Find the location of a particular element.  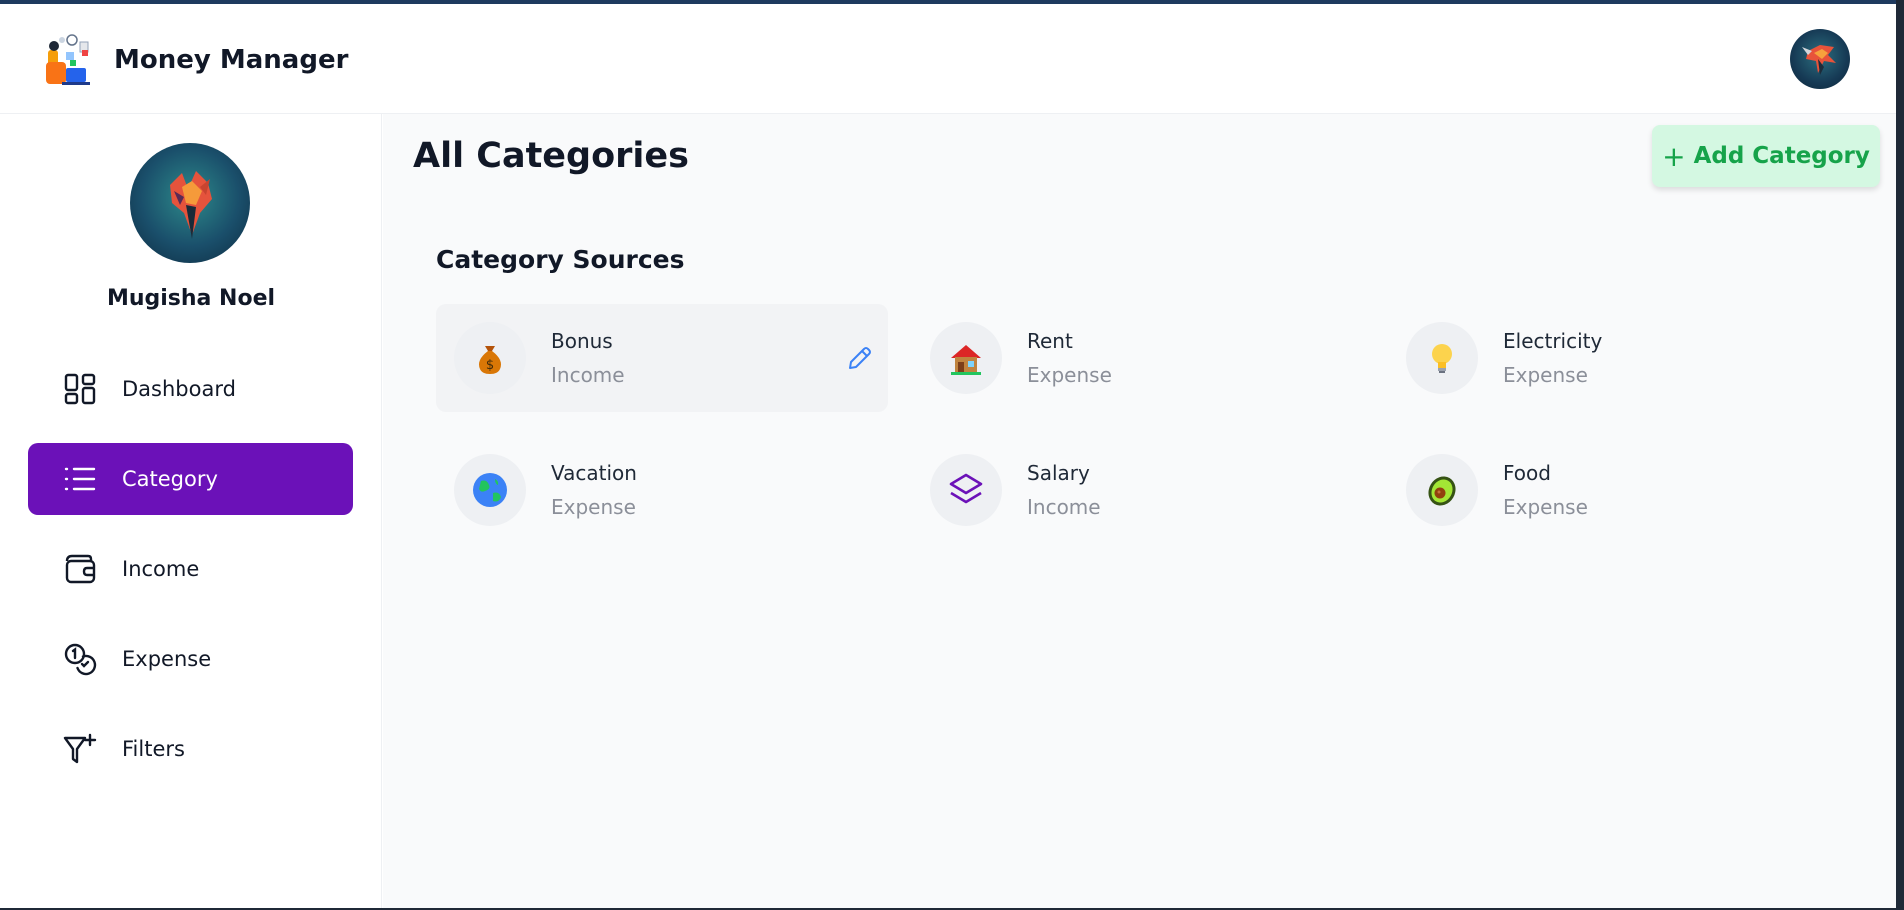

header-avatar is located at coordinates (1820, 59).